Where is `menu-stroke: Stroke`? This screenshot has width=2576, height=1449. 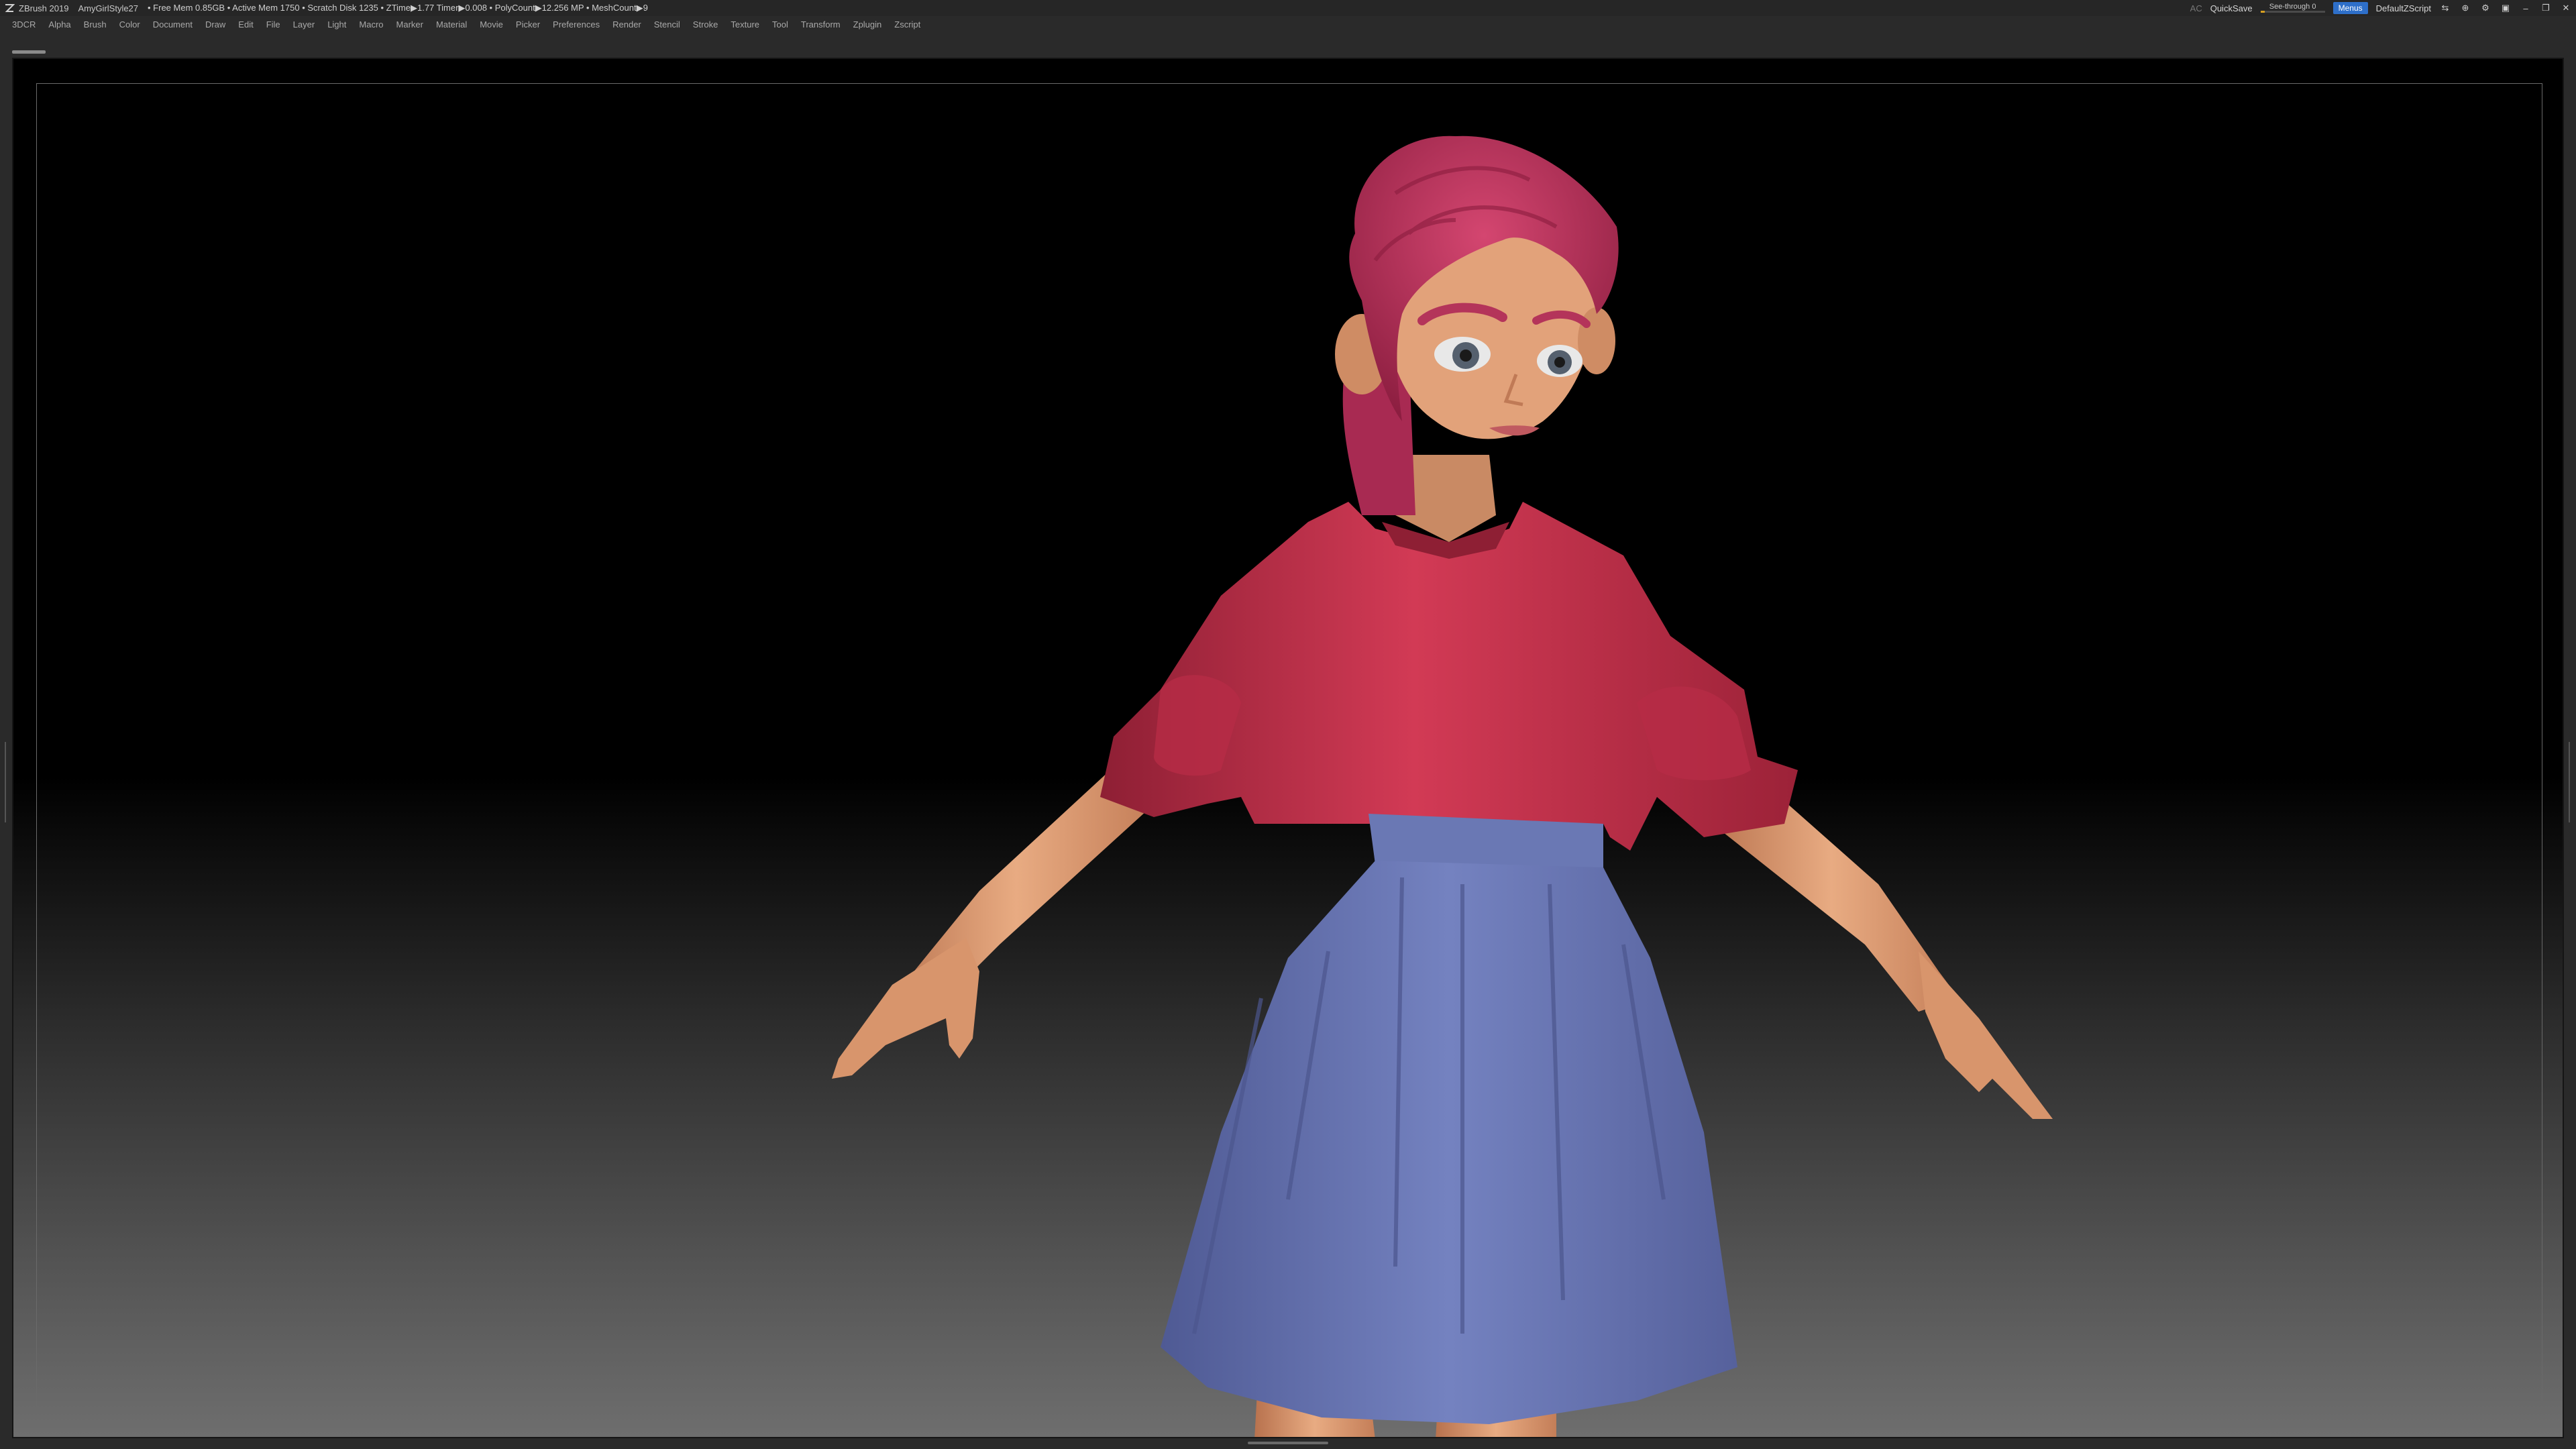 menu-stroke: Stroke is located at coordinates (705, 24).